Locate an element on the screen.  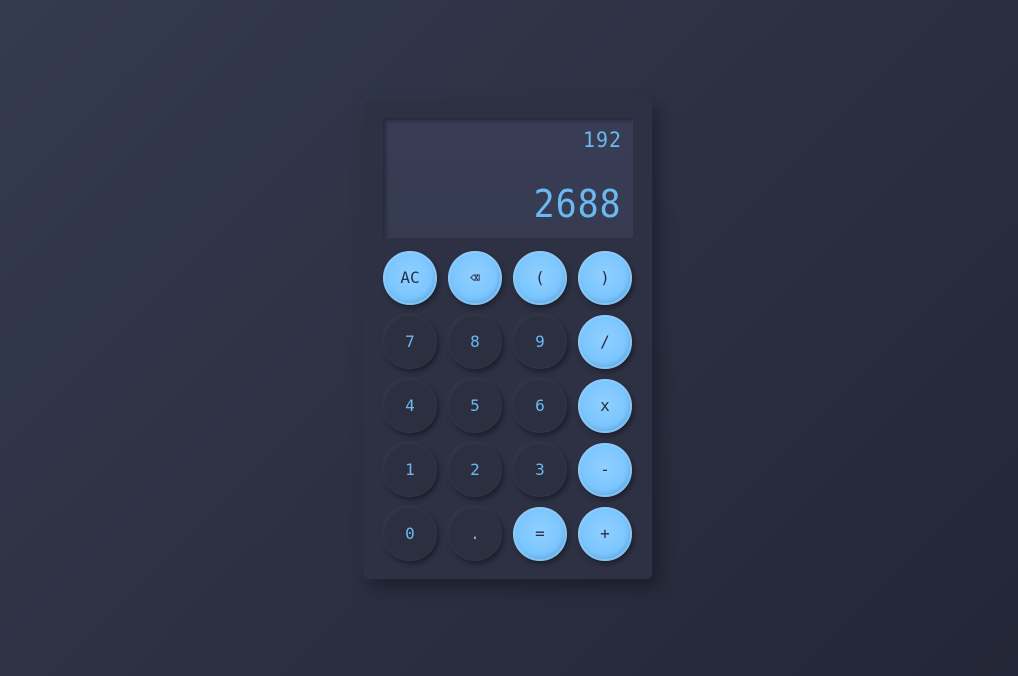
add-button: + is located at coordinates (605, 534).